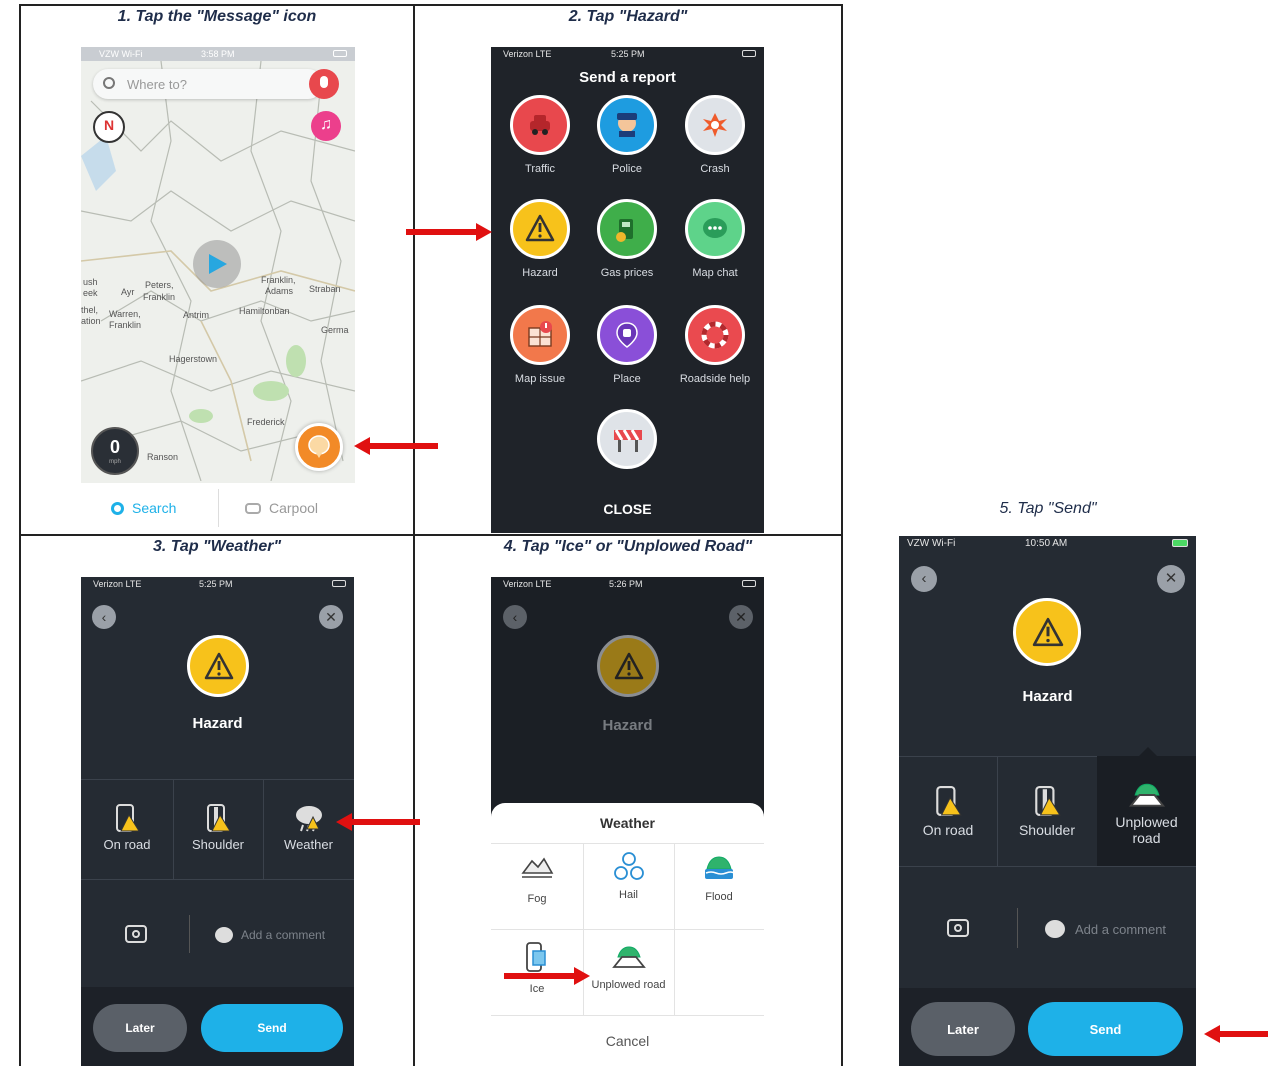 This screenshot has height=1066, width=1268. Describe the element at coordinates (627, 509) in the screenshot. I see `close-button: CLOSE` at that location.